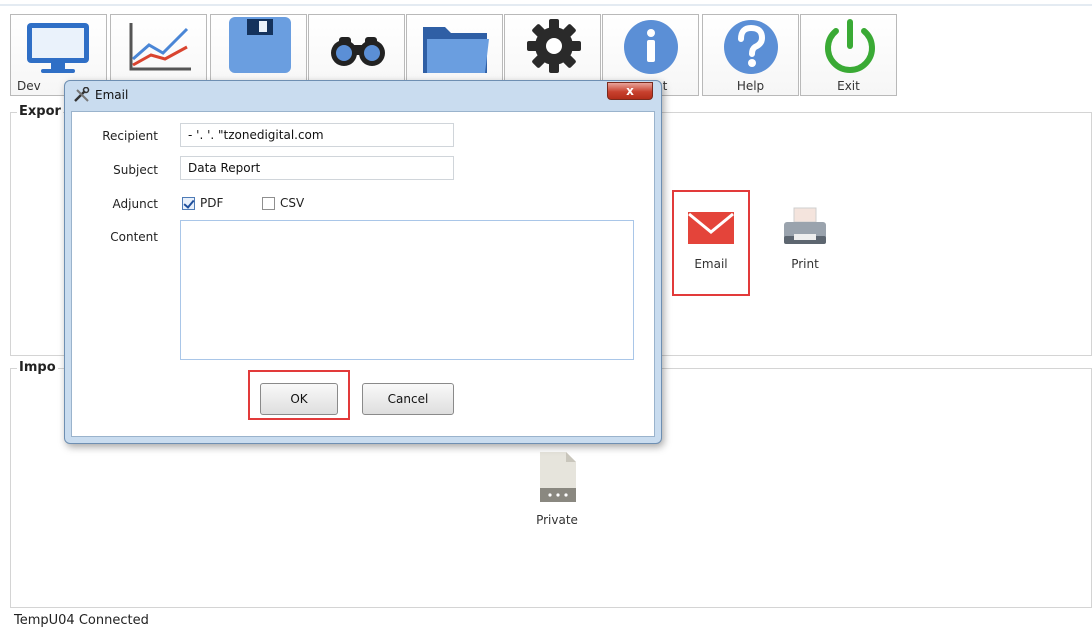  What do you see at coordinates (363, 95) in the screenshot?
I see `dialog-titlebar: Email x` at bounding box center [363, 95].